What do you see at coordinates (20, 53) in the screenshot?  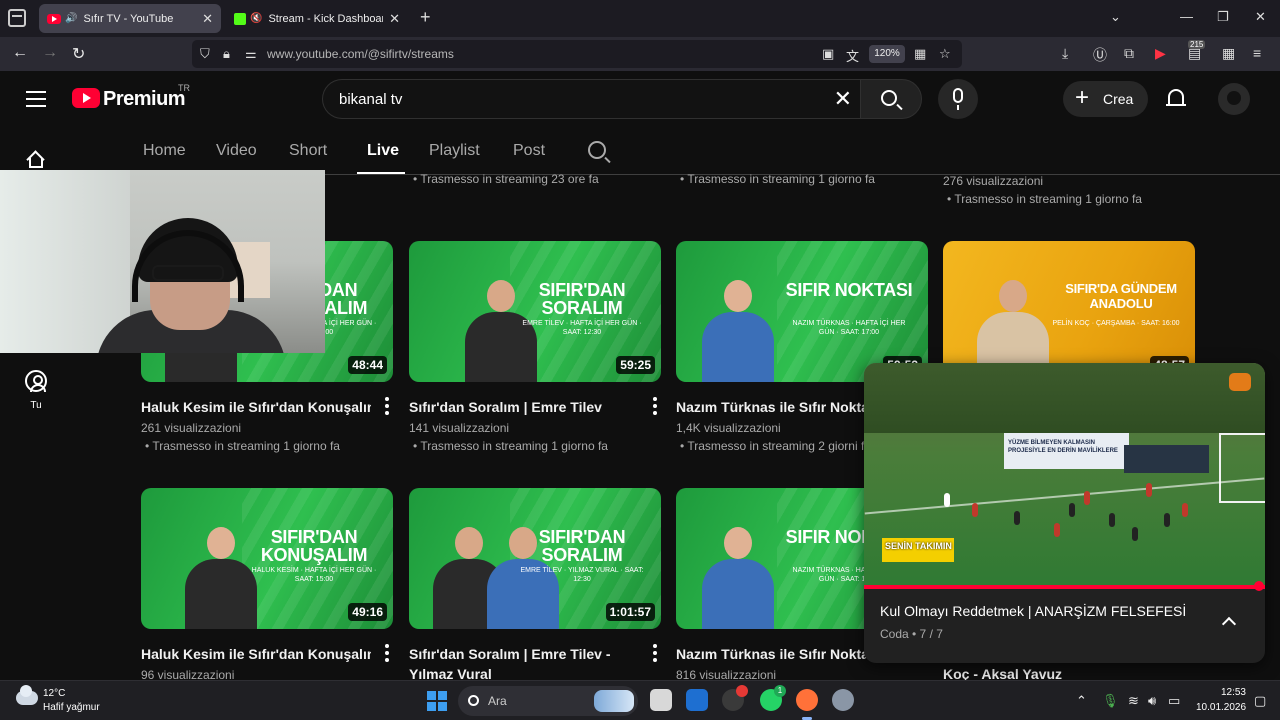 I see `back-button: ←` at bounding box center [20, 53].